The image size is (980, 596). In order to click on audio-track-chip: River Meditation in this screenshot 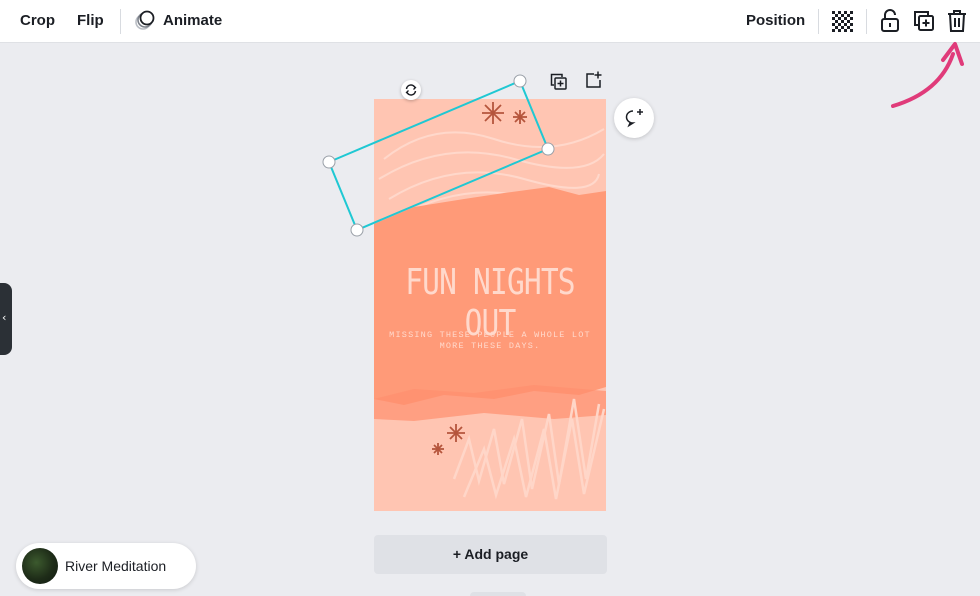, I will do `click(106, 566)`.